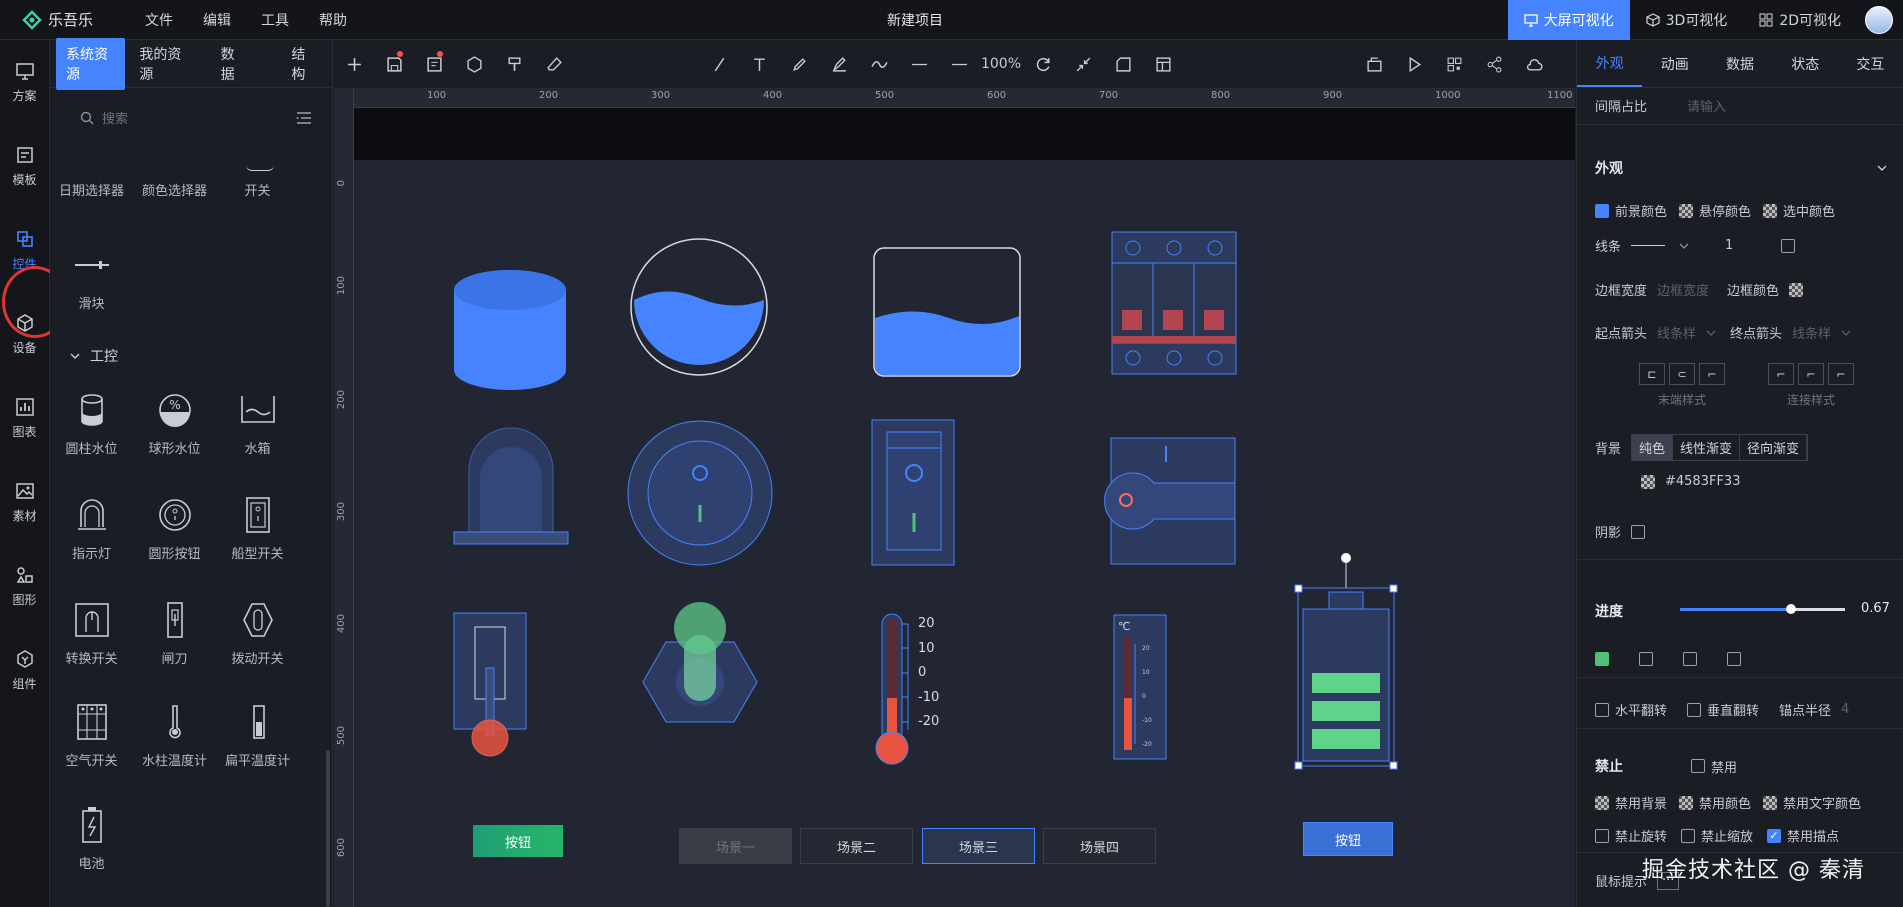 This screenshot has width=1903, height=907. I want to click on widget-transfer-switch: 转换开关, so click(91, 633).